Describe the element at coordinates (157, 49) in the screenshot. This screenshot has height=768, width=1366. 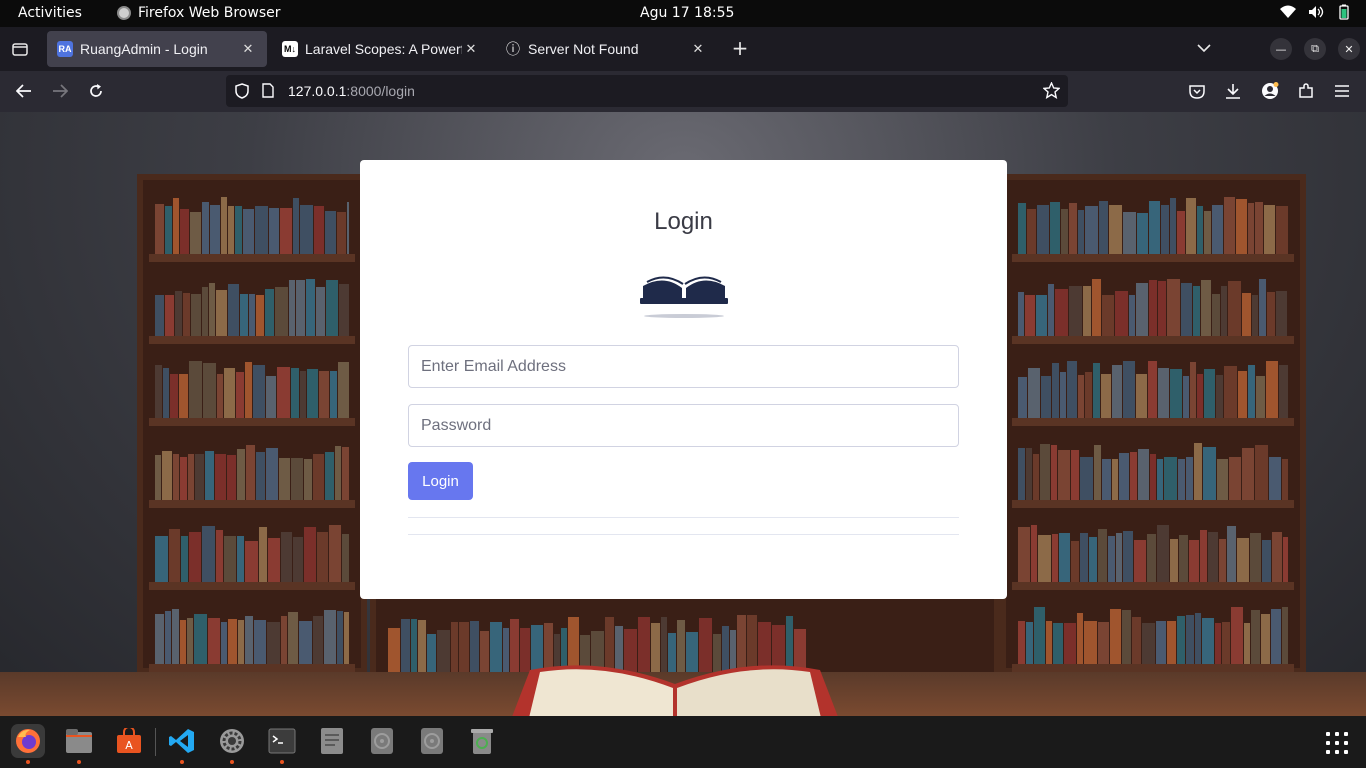
I see `tab-ruangadmin-login: RA RuangAdmin - Login ✕` at that location.